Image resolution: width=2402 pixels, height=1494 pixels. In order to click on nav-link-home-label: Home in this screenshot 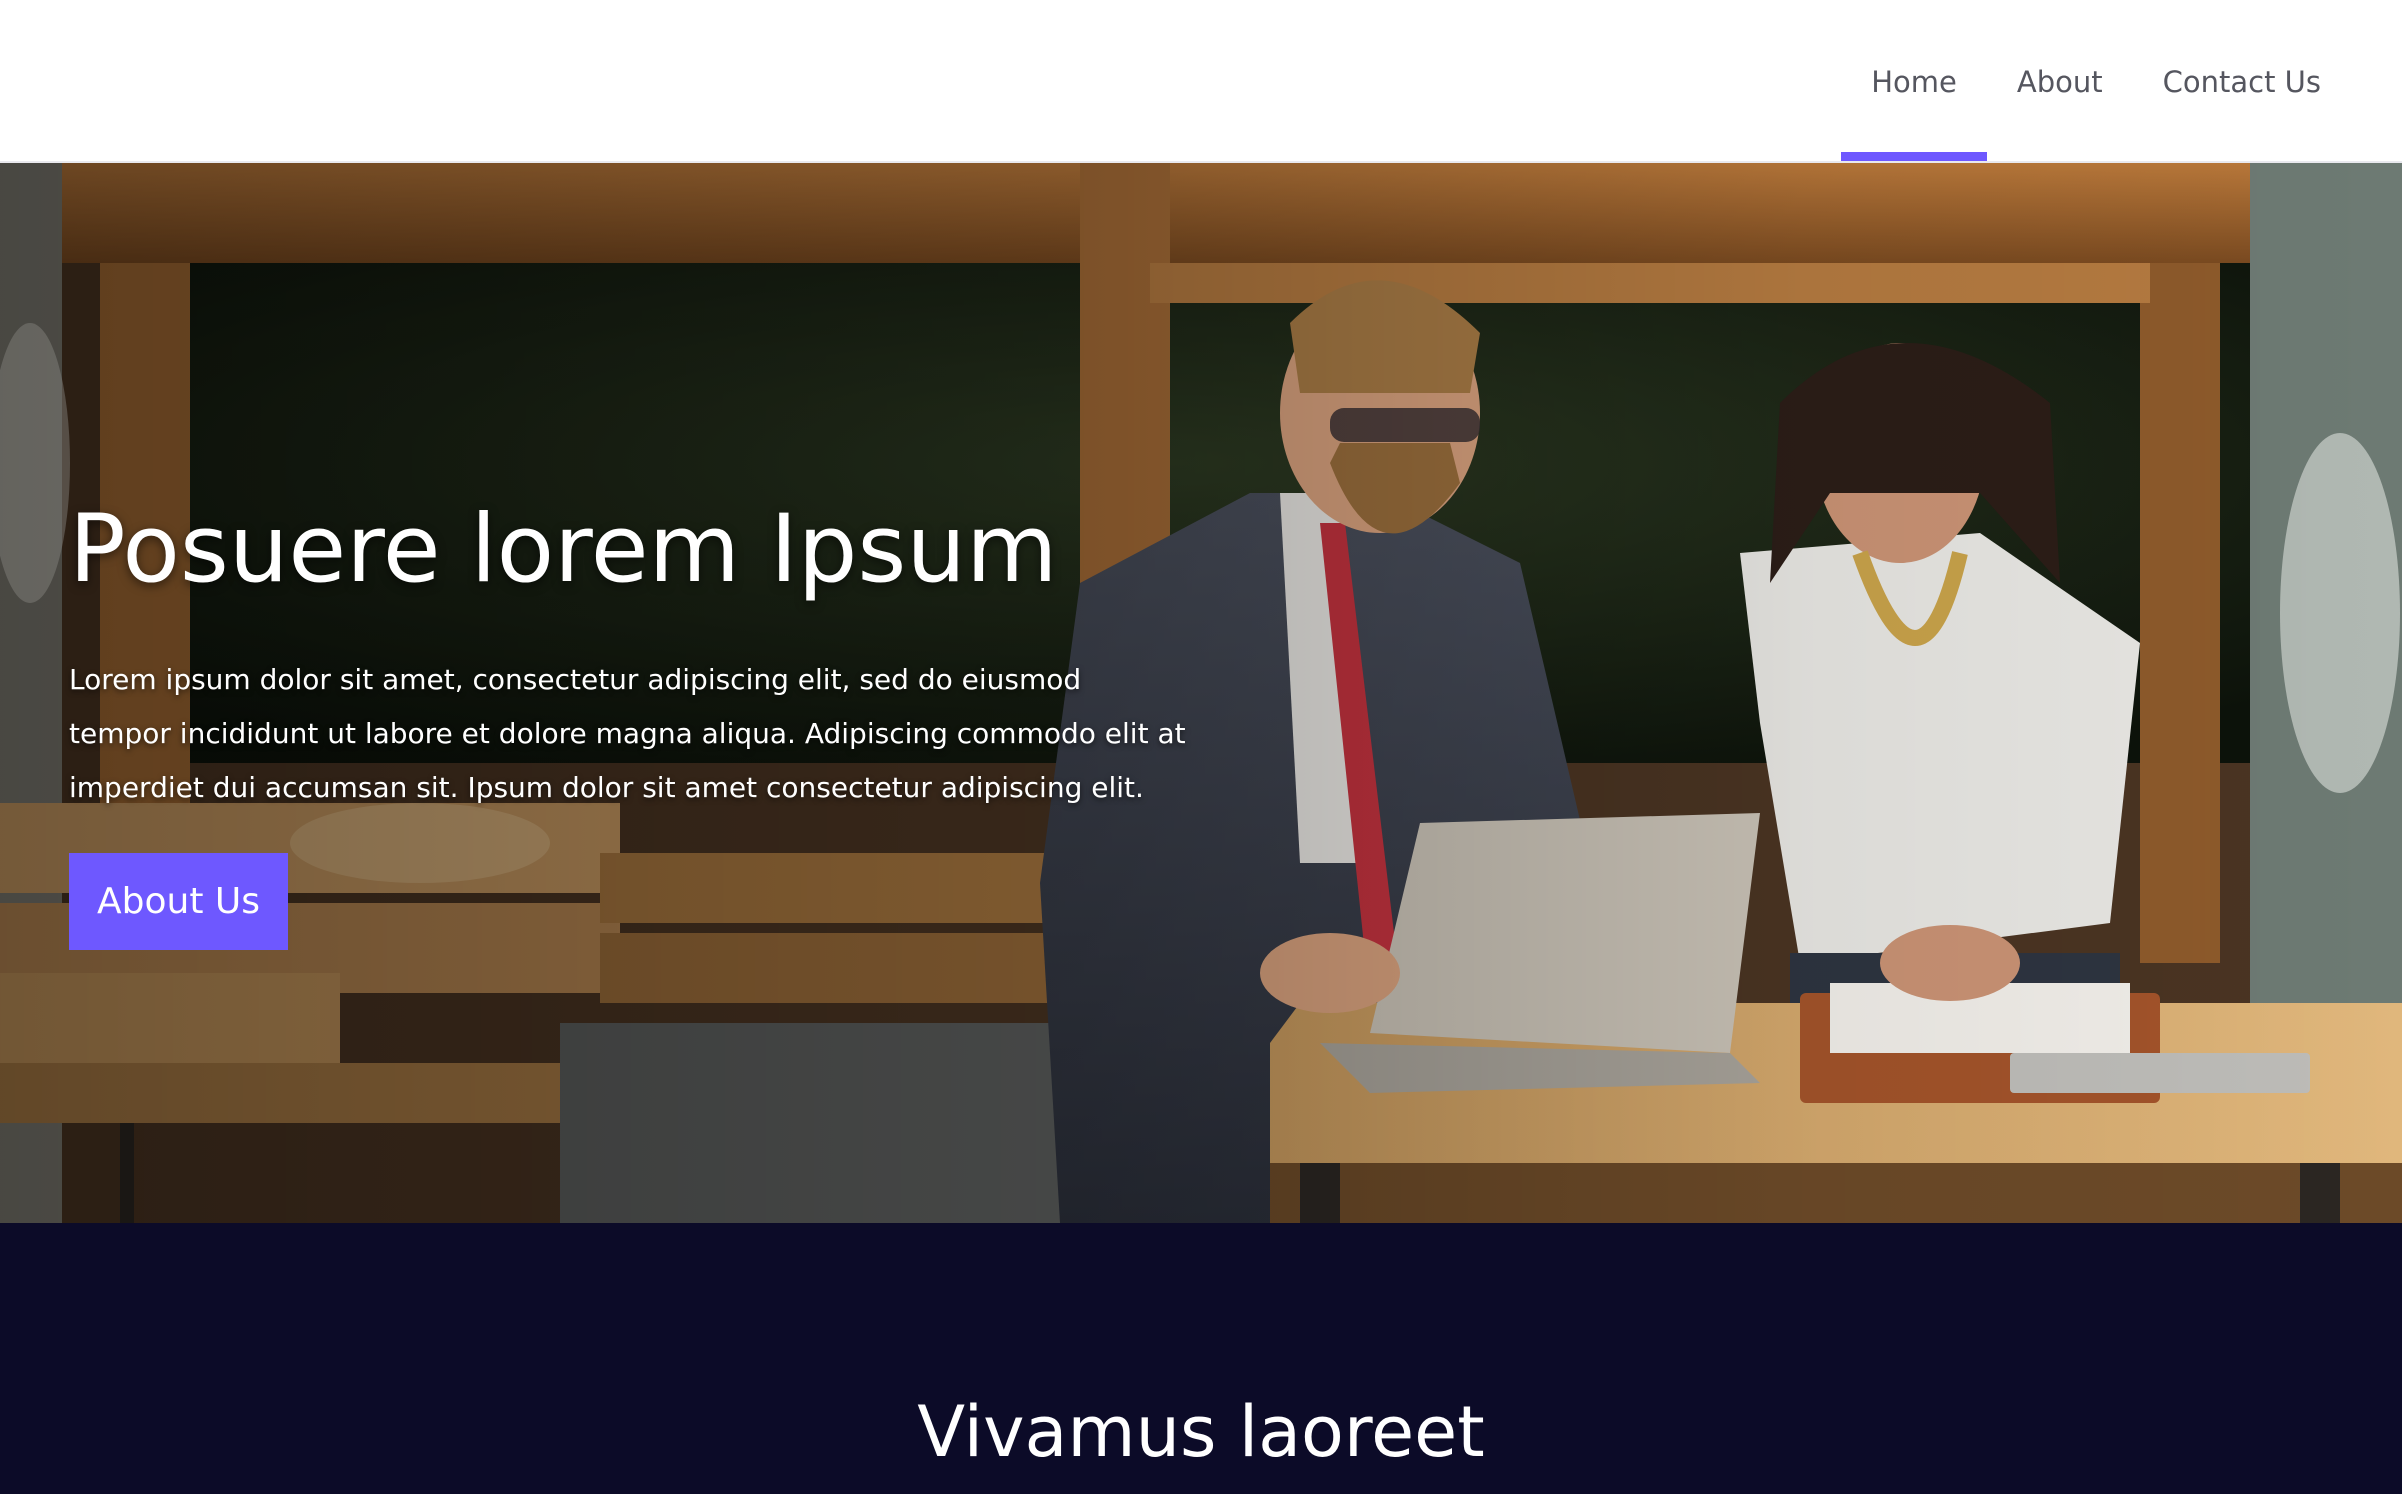, I will do `click(1914, 81)`.